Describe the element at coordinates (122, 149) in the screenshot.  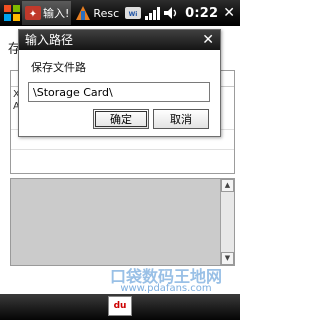
I see `background-divider` at that location.